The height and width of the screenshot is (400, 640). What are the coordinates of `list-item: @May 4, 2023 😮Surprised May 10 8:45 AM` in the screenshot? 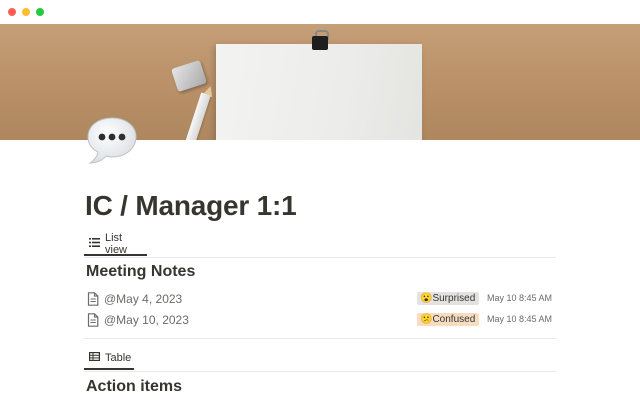 It's located at (320, 299).